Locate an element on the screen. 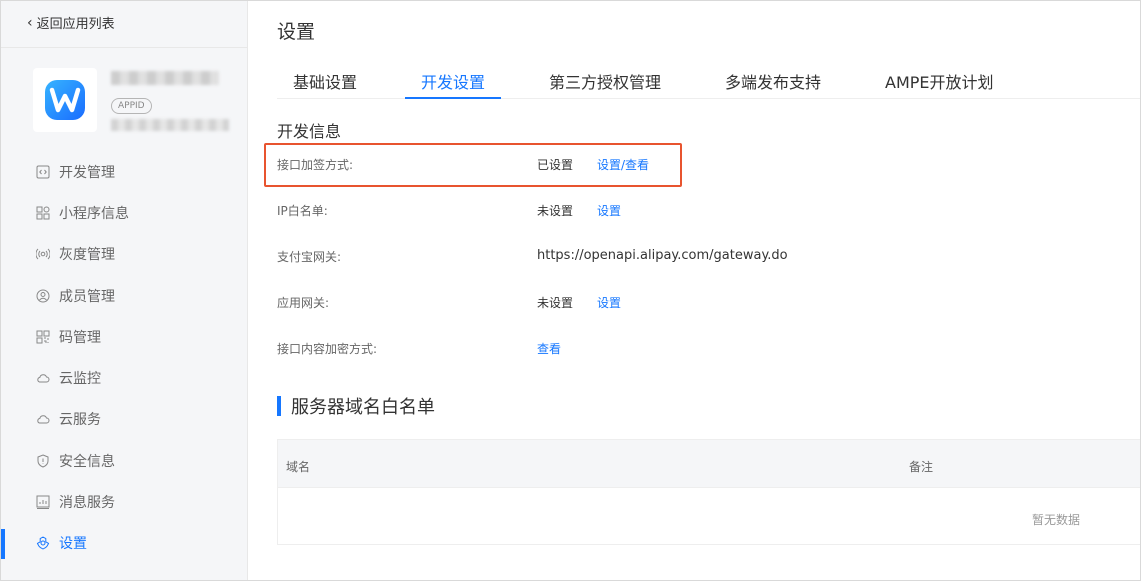 The width and height of the screenshot is (1141, 581). app-logo is located at coordinates (65, 100).